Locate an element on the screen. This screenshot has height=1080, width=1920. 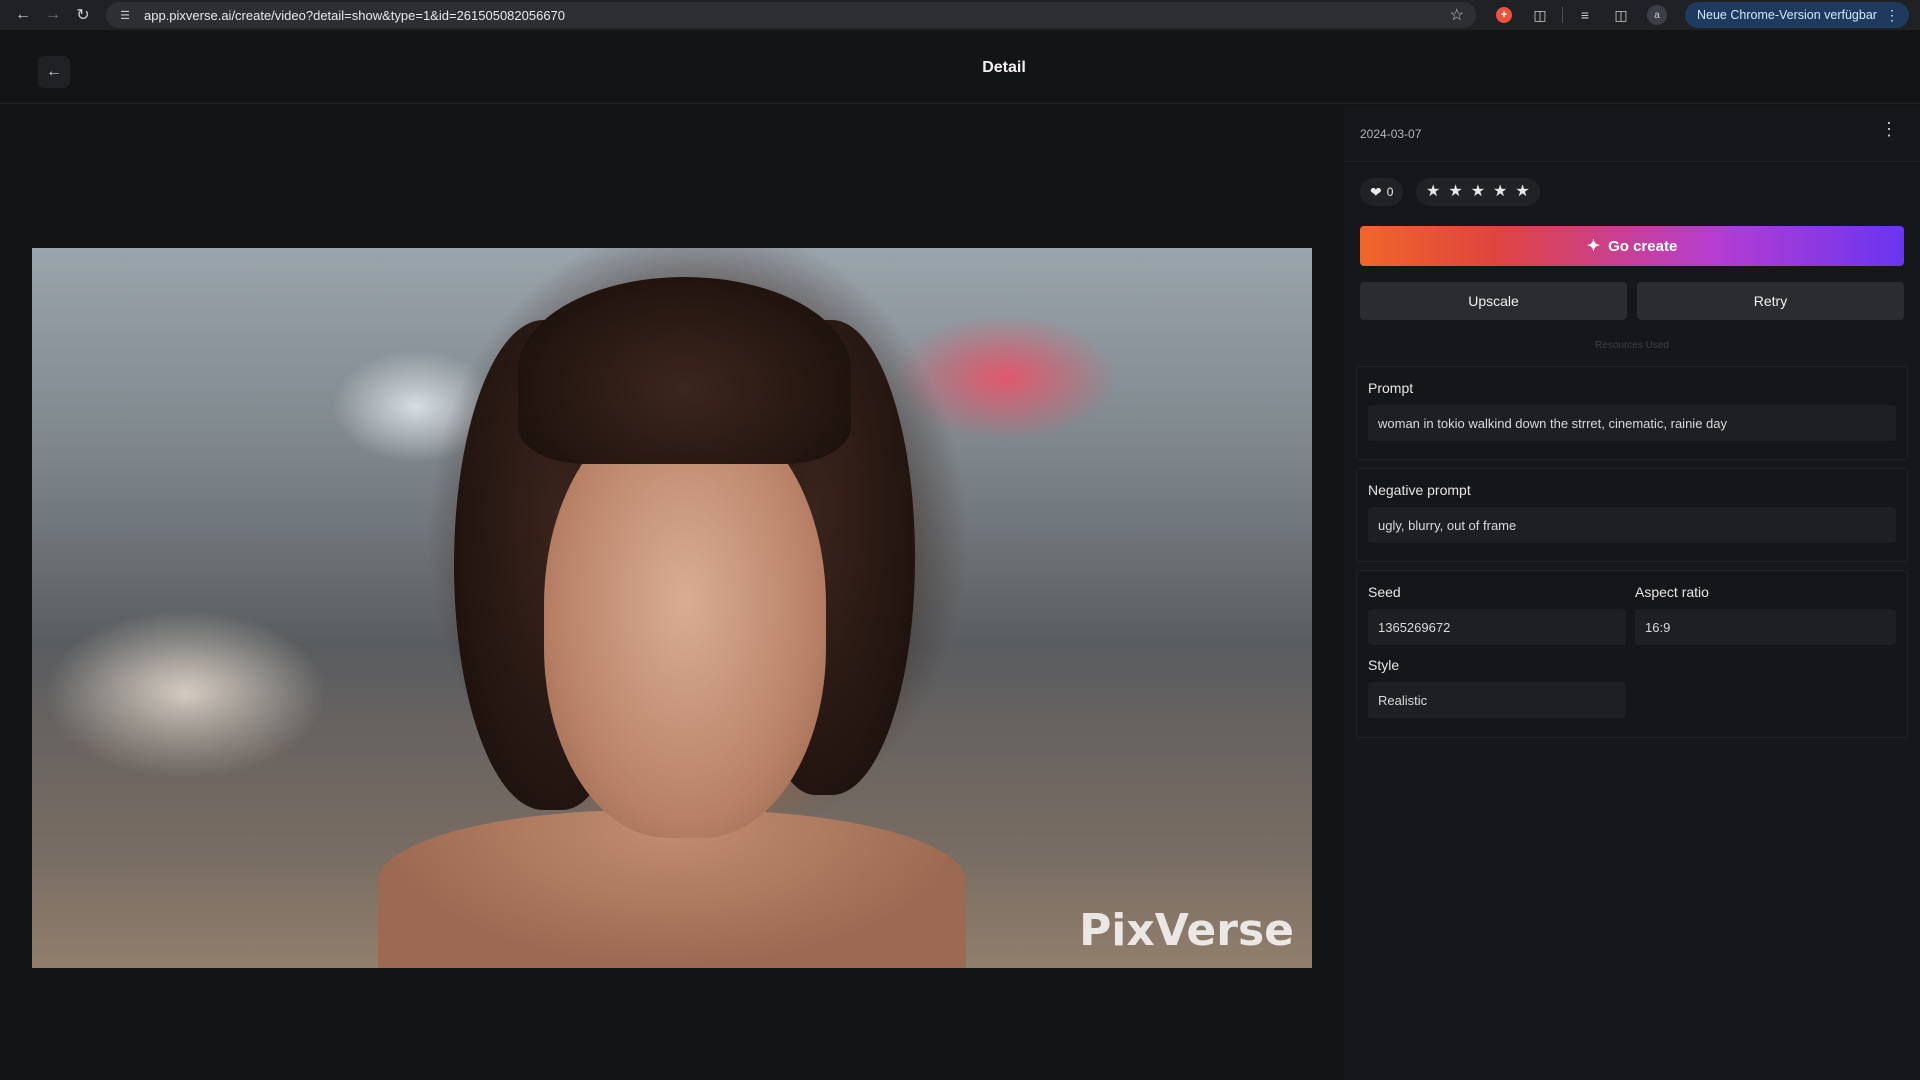
resources-used-label: Resources Used is located at coordinates (1632, 345).